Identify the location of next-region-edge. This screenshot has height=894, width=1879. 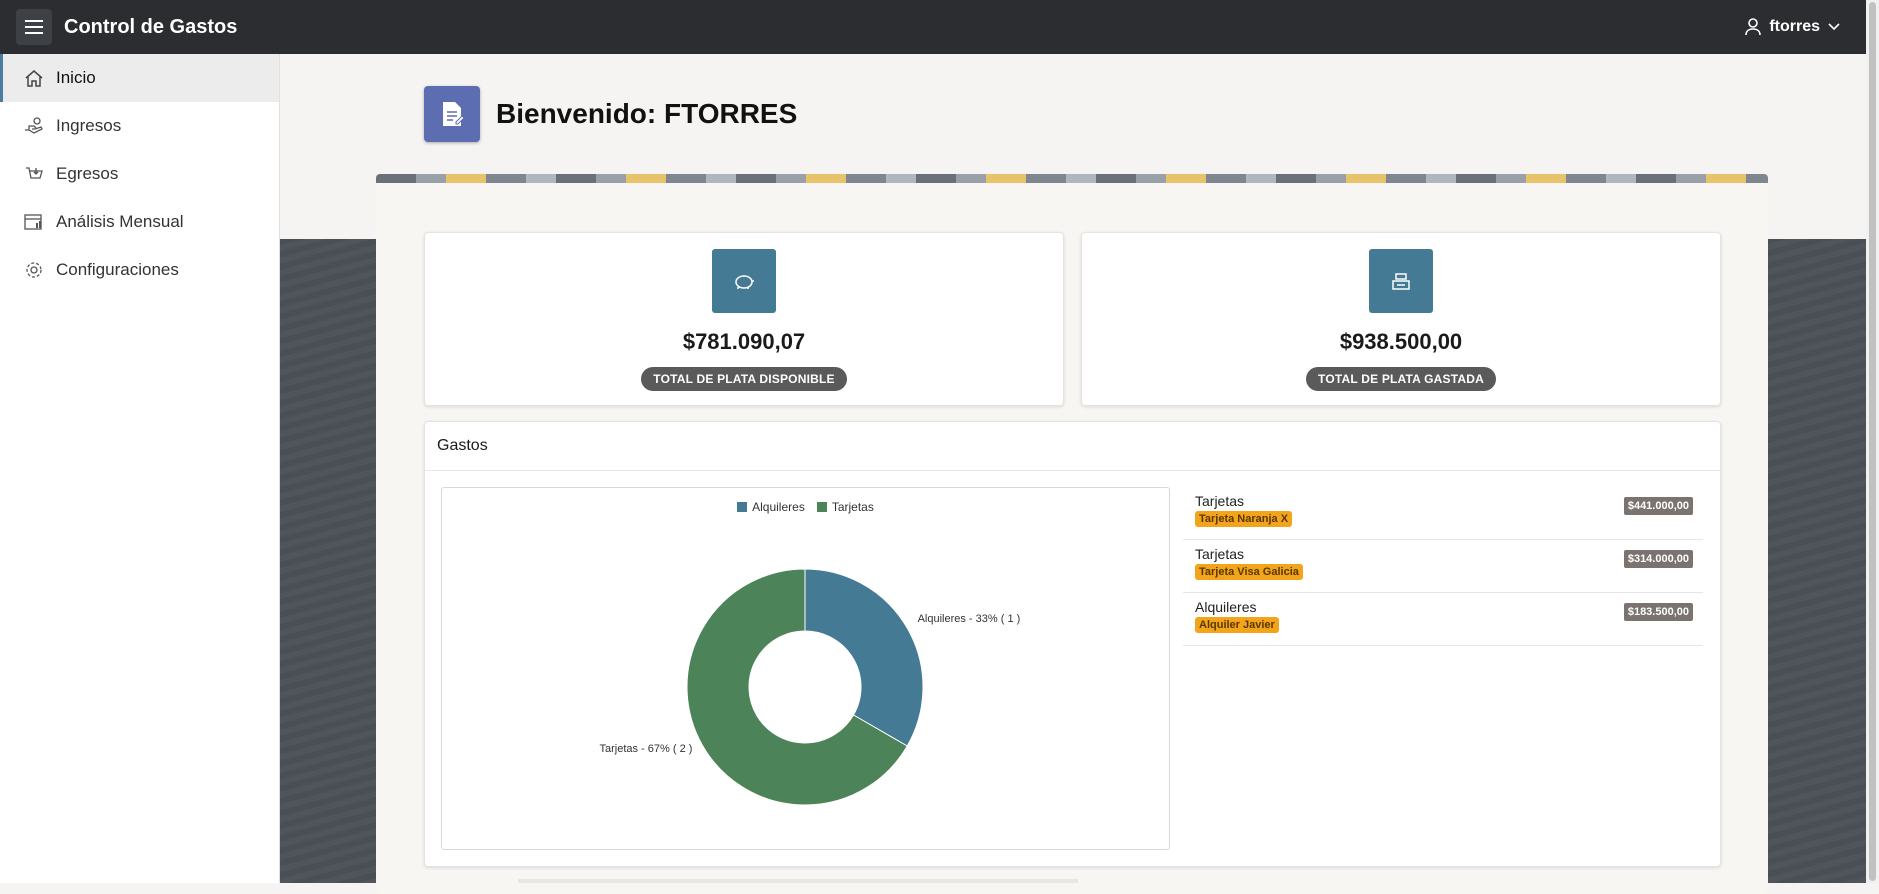
(798, 881).